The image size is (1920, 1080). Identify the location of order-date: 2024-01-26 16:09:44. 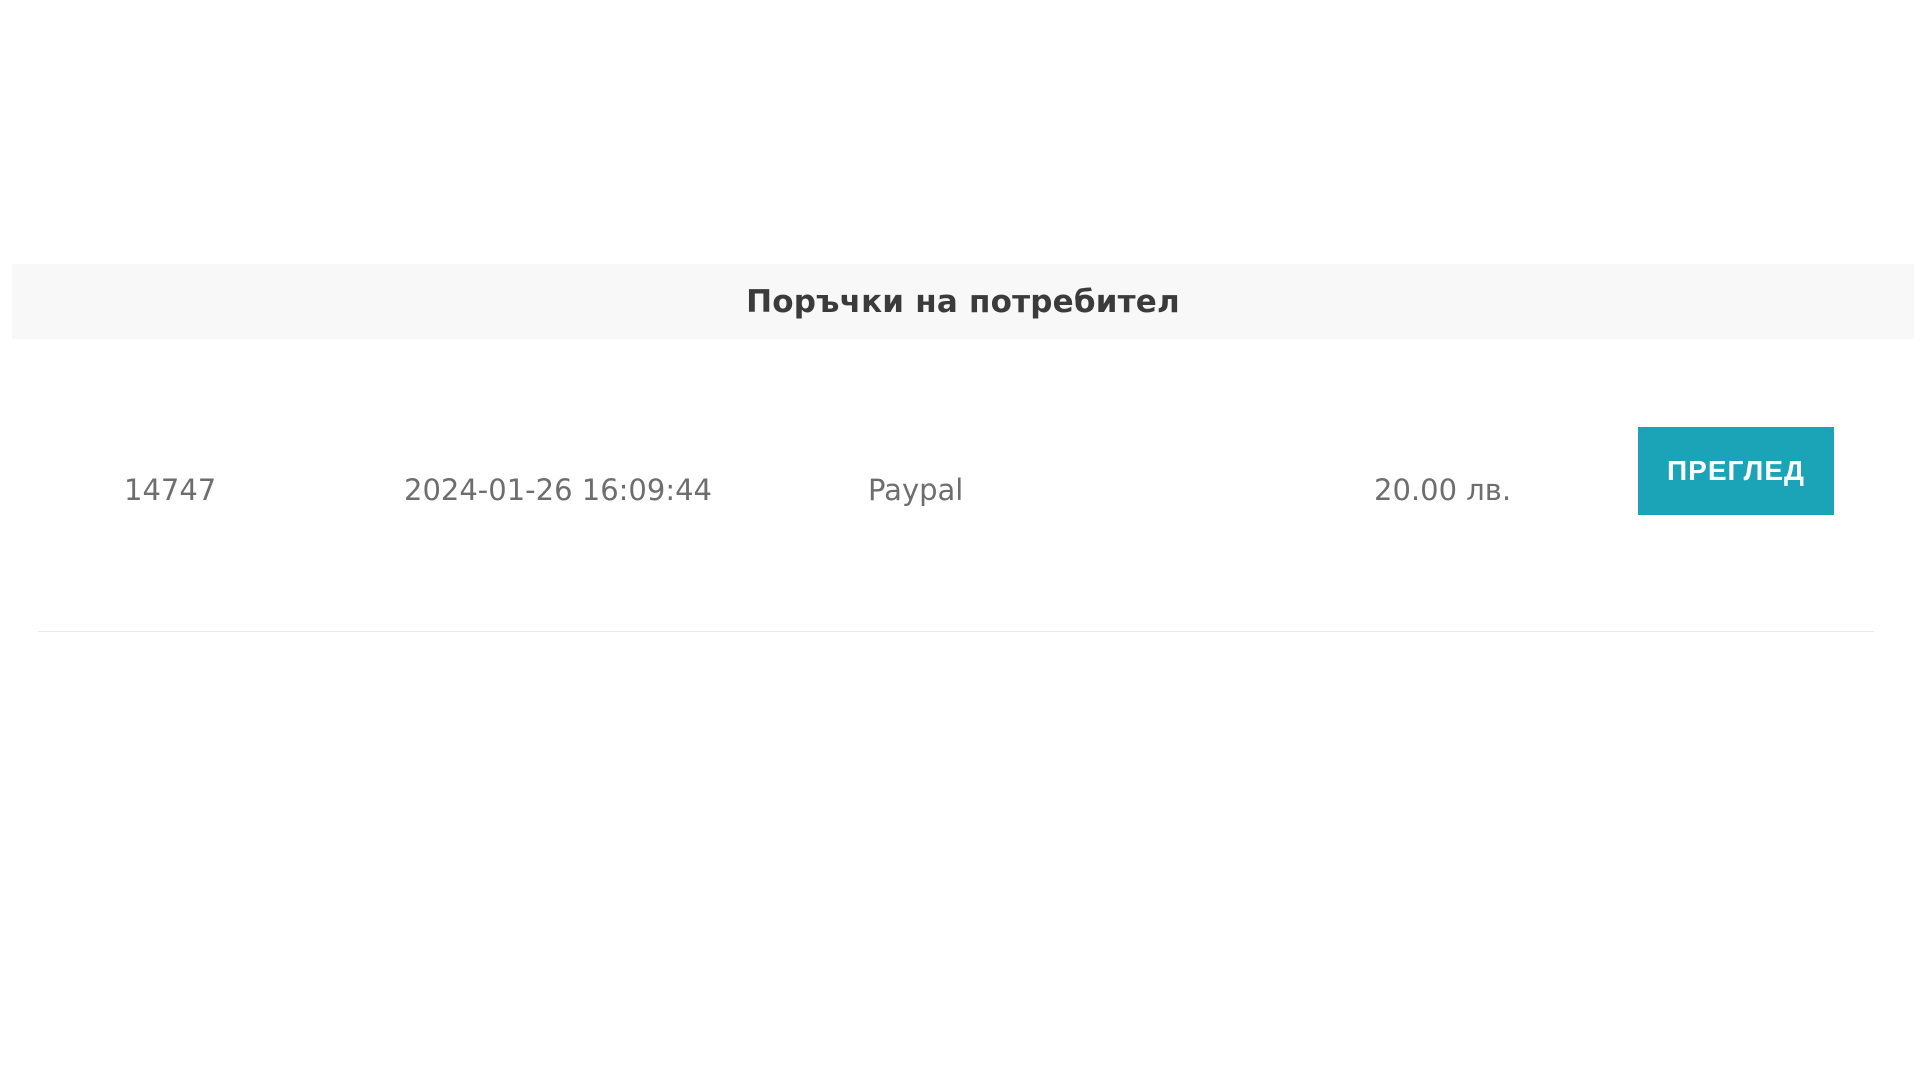
(558, 490).